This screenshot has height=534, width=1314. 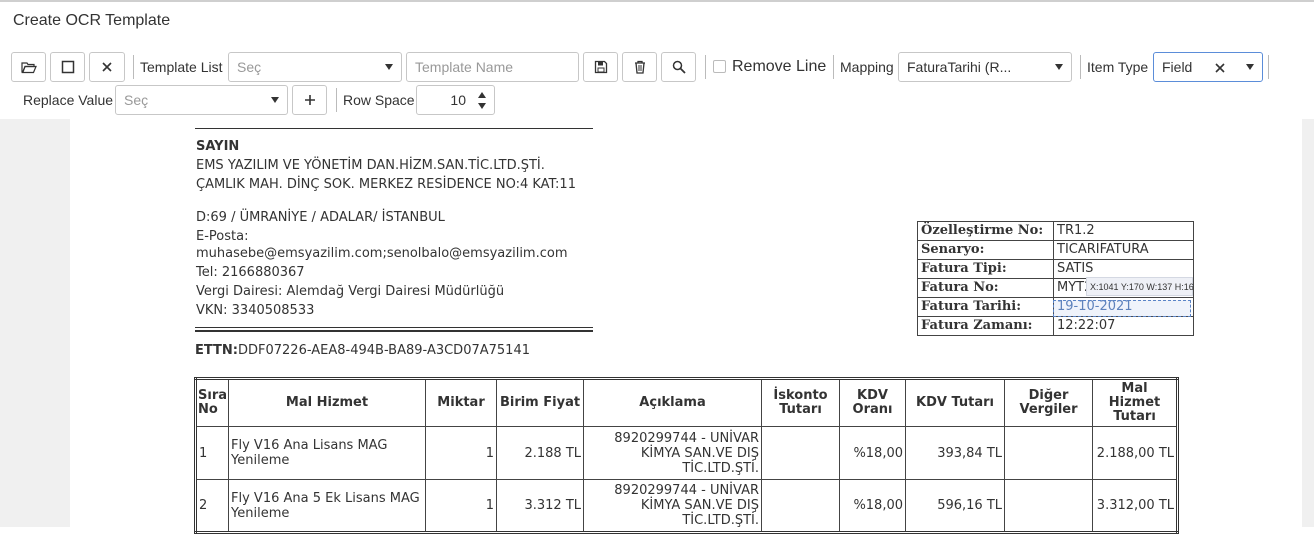 I want to click on ettn-value: DDF07226-AEA8-494B-BA89-A3CD07A75141, so click(x=384, y=350).